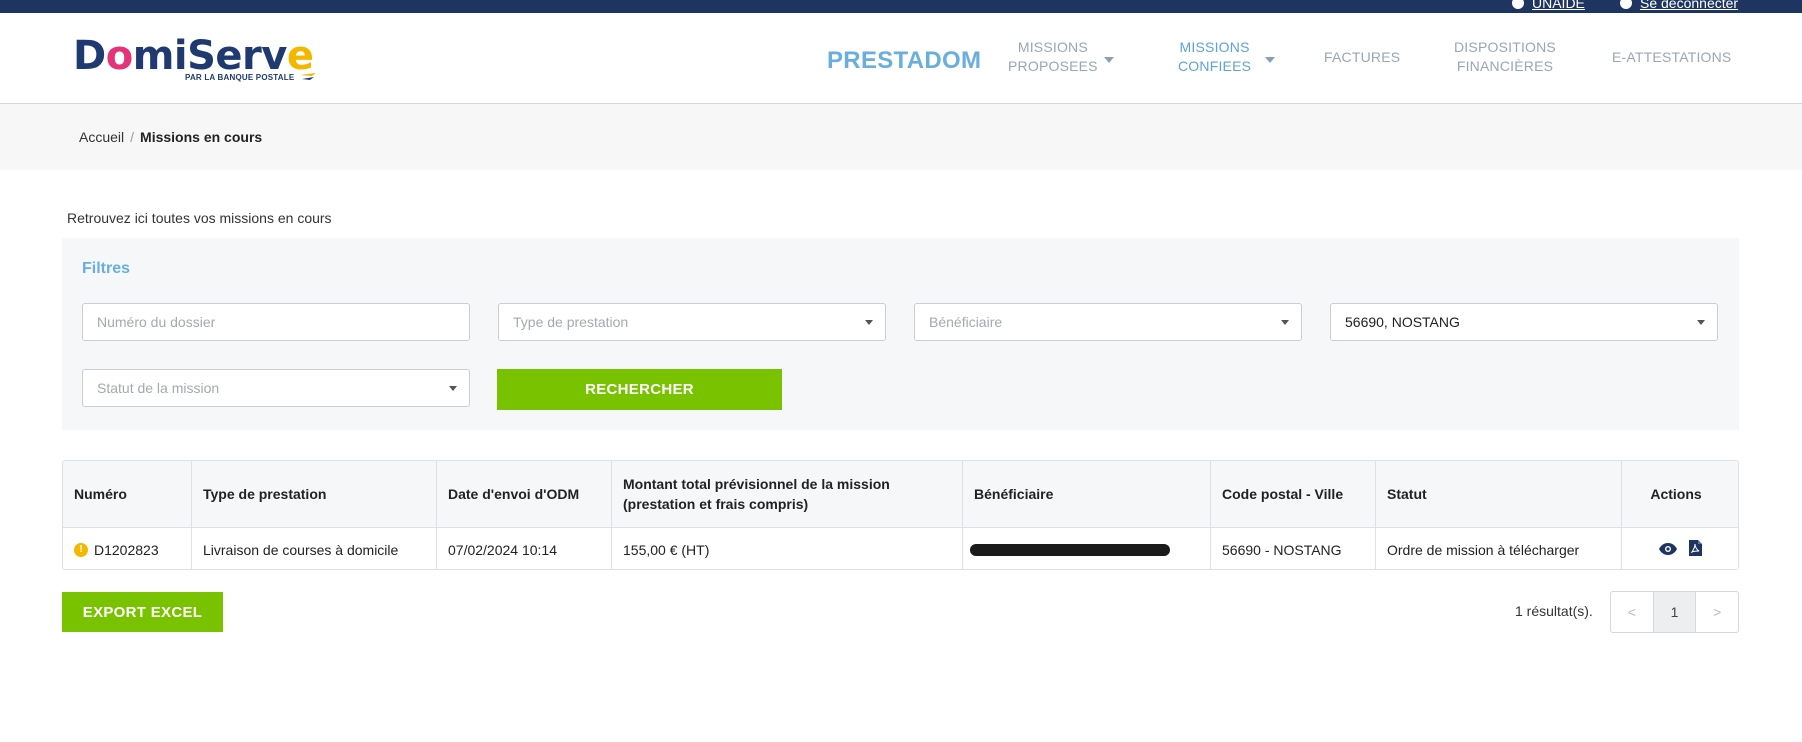 Image resolution: width=1802 pixels, height=742 pixels. What do you see at coordinates (904, 61) in the screenshot?
I see `nav-brand-prestadom: PRESTADOM` at bounding box center [904, 61].